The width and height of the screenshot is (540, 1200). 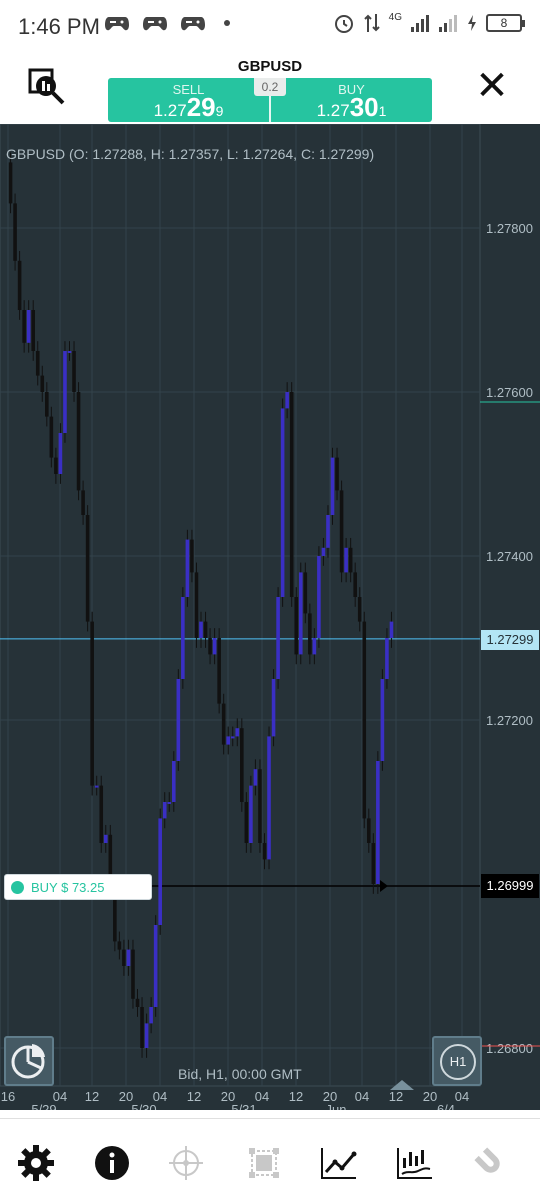 What do you see at coordinates (492, 87) in the screenshot?
I see `close-icon: ✕` at bounding box center [492, 87].